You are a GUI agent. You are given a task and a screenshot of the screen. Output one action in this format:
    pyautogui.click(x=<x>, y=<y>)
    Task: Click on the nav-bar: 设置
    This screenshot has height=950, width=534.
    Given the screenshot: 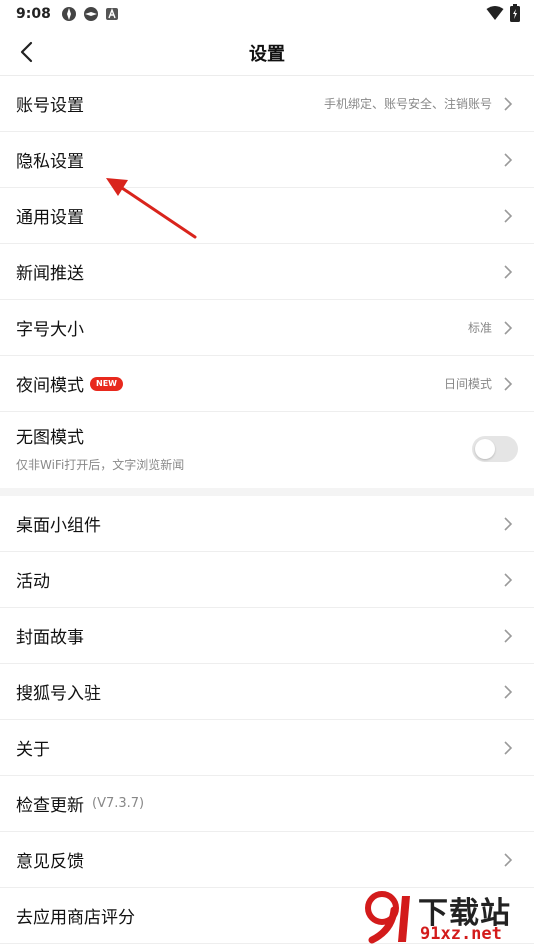 What is the action you would take?
    pyautogui.click(x=267, y=52)
    